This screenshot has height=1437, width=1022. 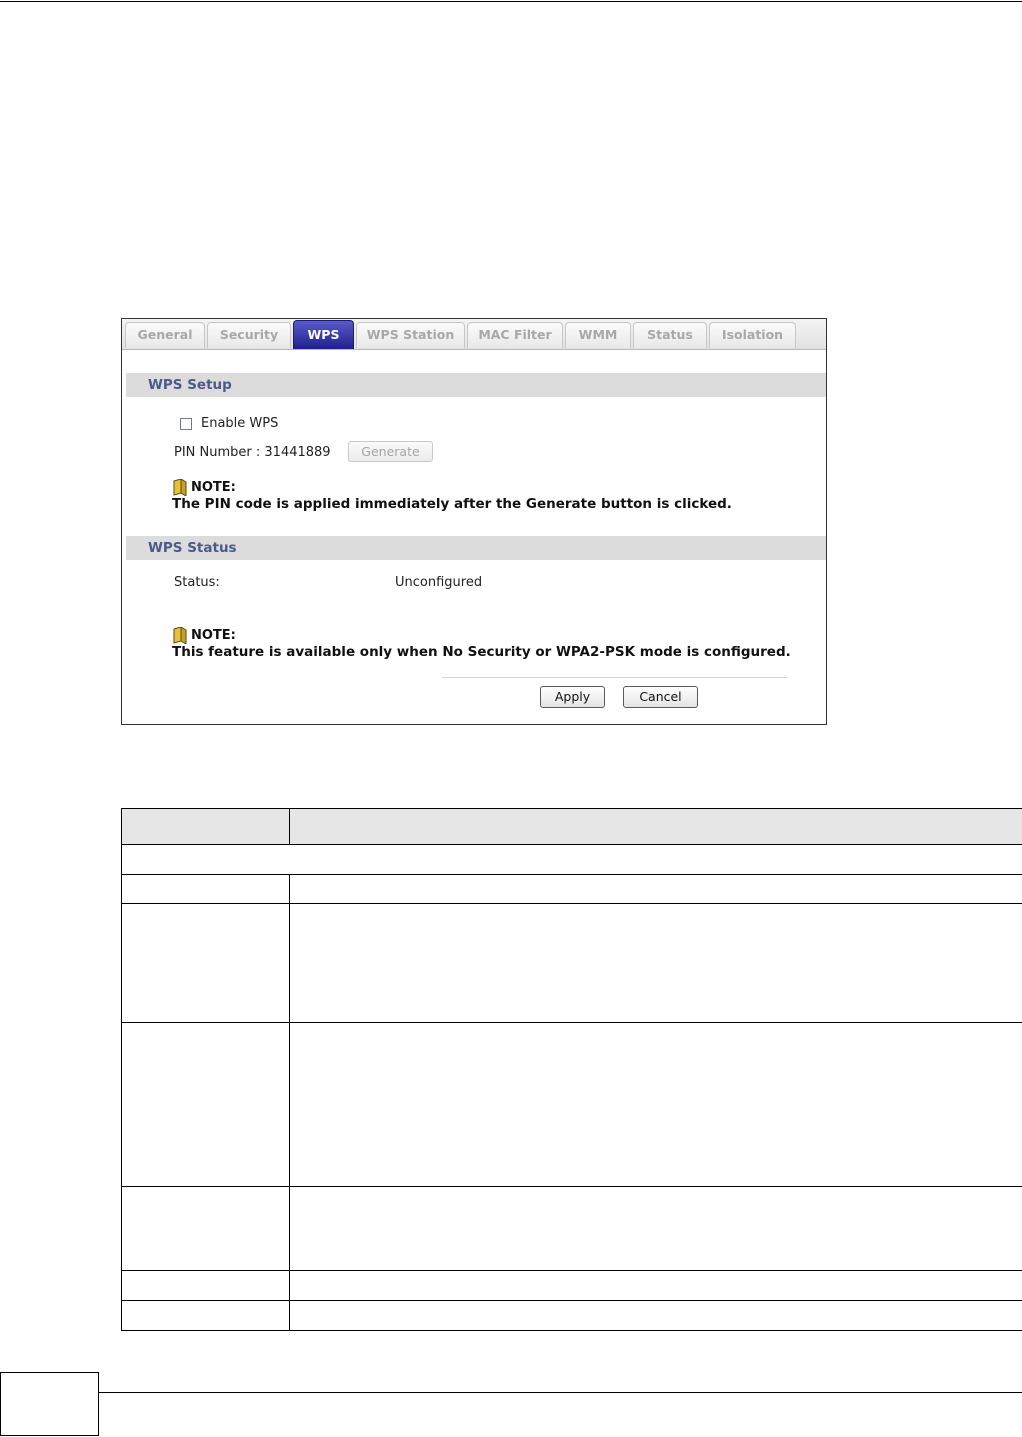 What do you see at coordinates (660, 697) in the screenshot?
I see `cancel-button: Cancel` at bounding box center [660, 697].